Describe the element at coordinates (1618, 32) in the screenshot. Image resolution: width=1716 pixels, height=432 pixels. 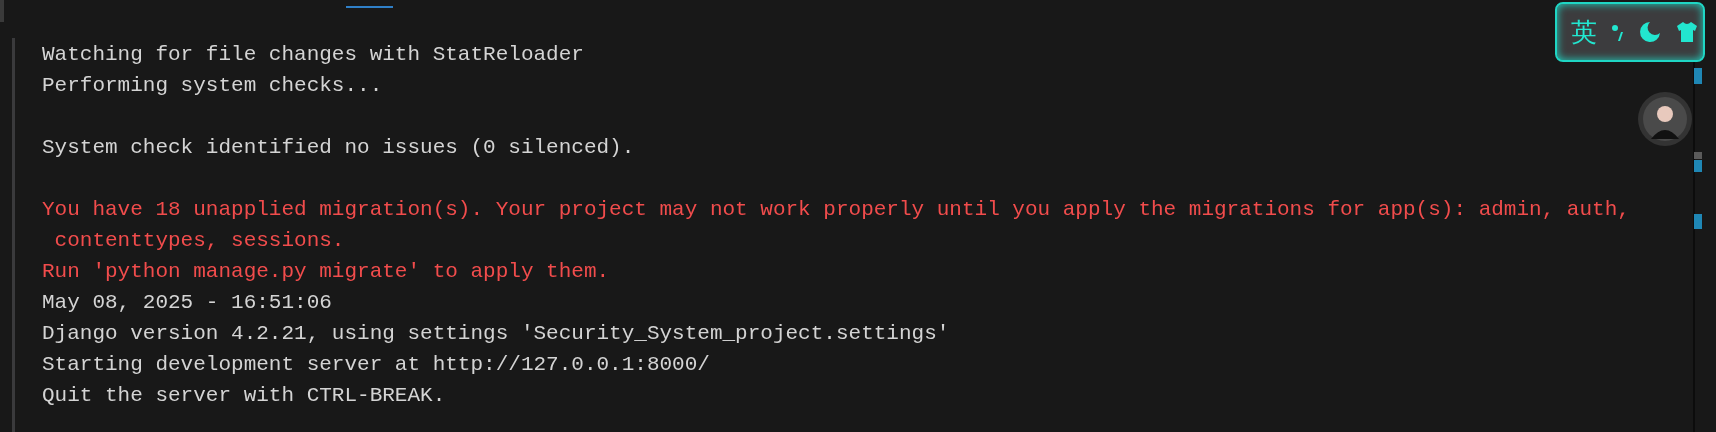
I see `punctuation-icon` at that location.